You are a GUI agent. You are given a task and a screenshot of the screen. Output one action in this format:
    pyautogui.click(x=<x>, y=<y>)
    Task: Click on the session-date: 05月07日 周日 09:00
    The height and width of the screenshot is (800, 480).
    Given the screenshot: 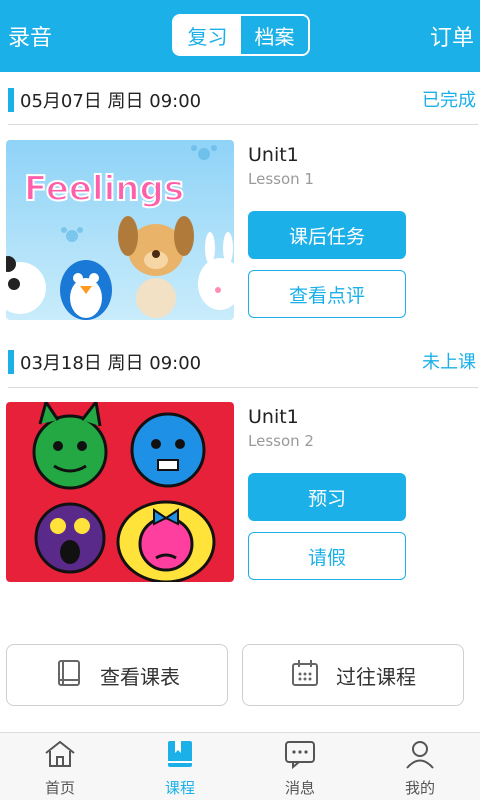 What is the action you would take?
    pyautogui.click(x=111, y=101)
    